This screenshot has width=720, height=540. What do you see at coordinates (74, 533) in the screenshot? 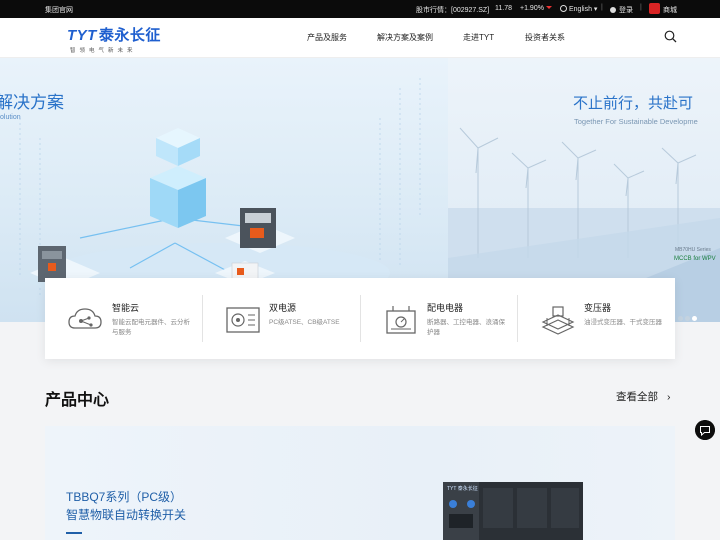
I see `banner-accent-bar` at bounding box center [74, 533].